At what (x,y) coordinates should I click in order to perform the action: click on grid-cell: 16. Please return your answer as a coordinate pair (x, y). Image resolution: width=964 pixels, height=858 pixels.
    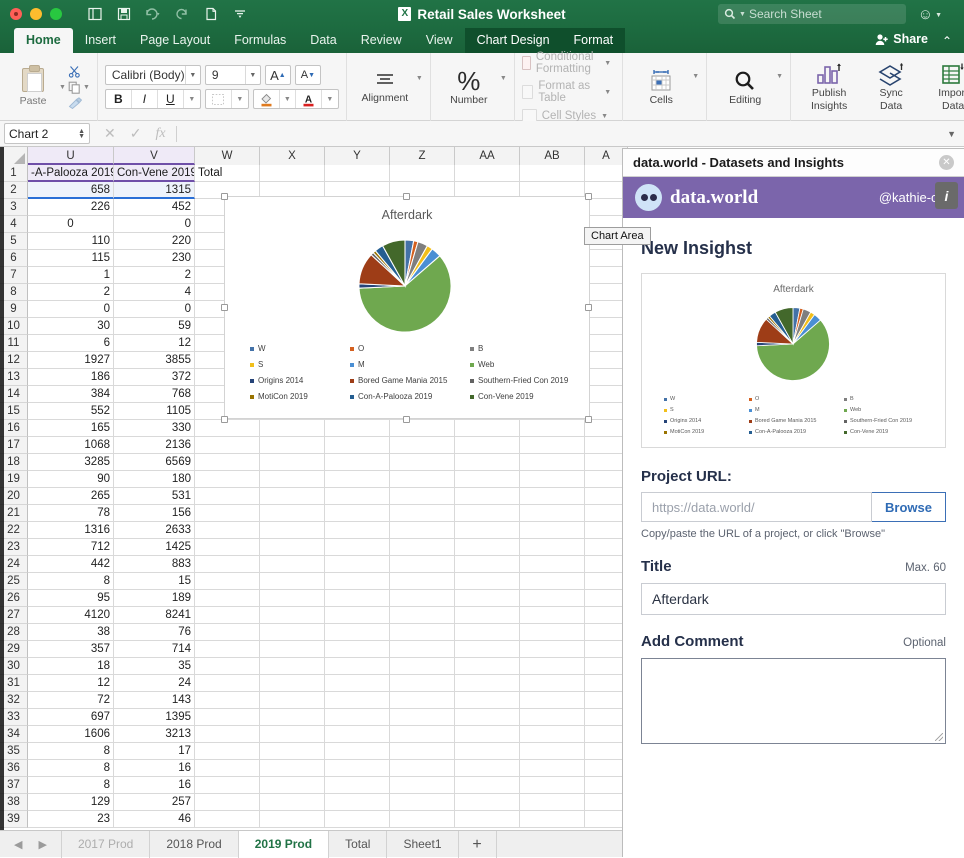
    Looking at the image, I should click on (154, 785).